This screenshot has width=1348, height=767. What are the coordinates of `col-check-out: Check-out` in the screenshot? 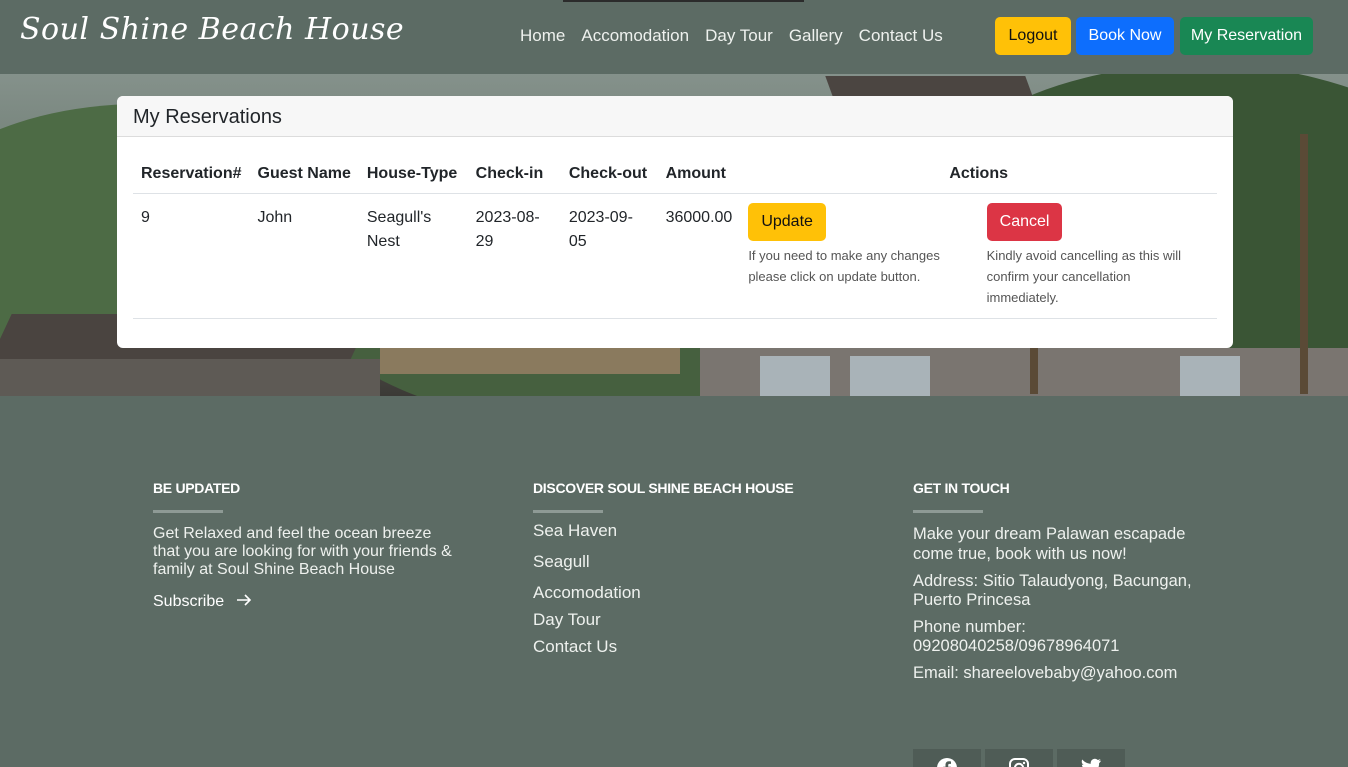 It's located at (609, 175).